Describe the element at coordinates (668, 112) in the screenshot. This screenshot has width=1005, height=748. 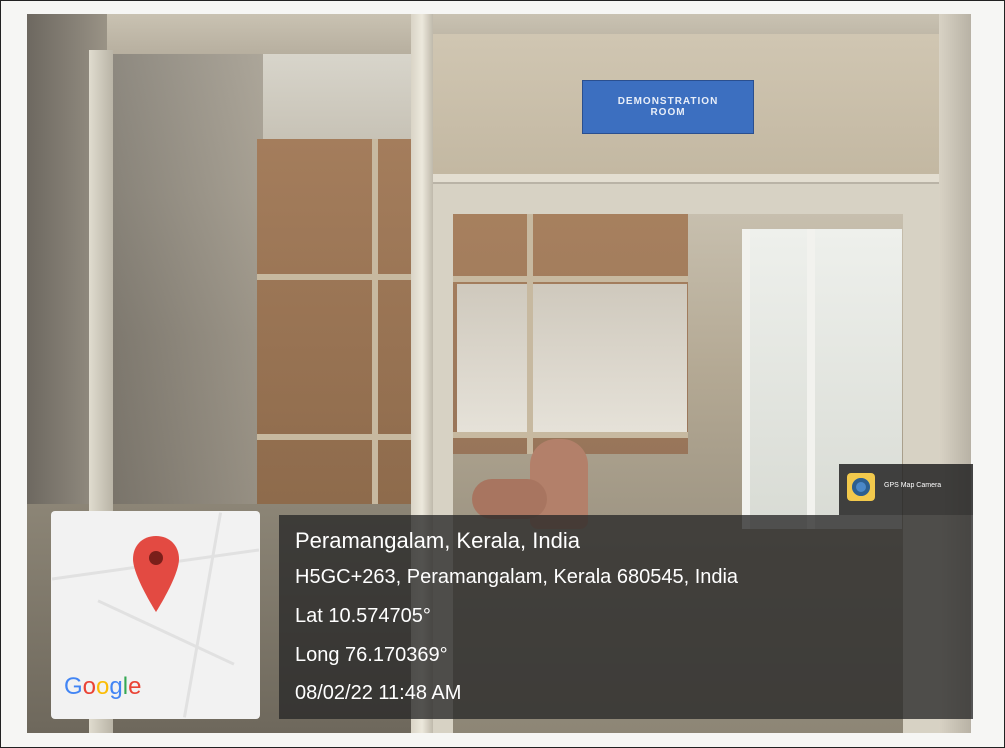
I see `room-sign-line2: ROOM` at that location.